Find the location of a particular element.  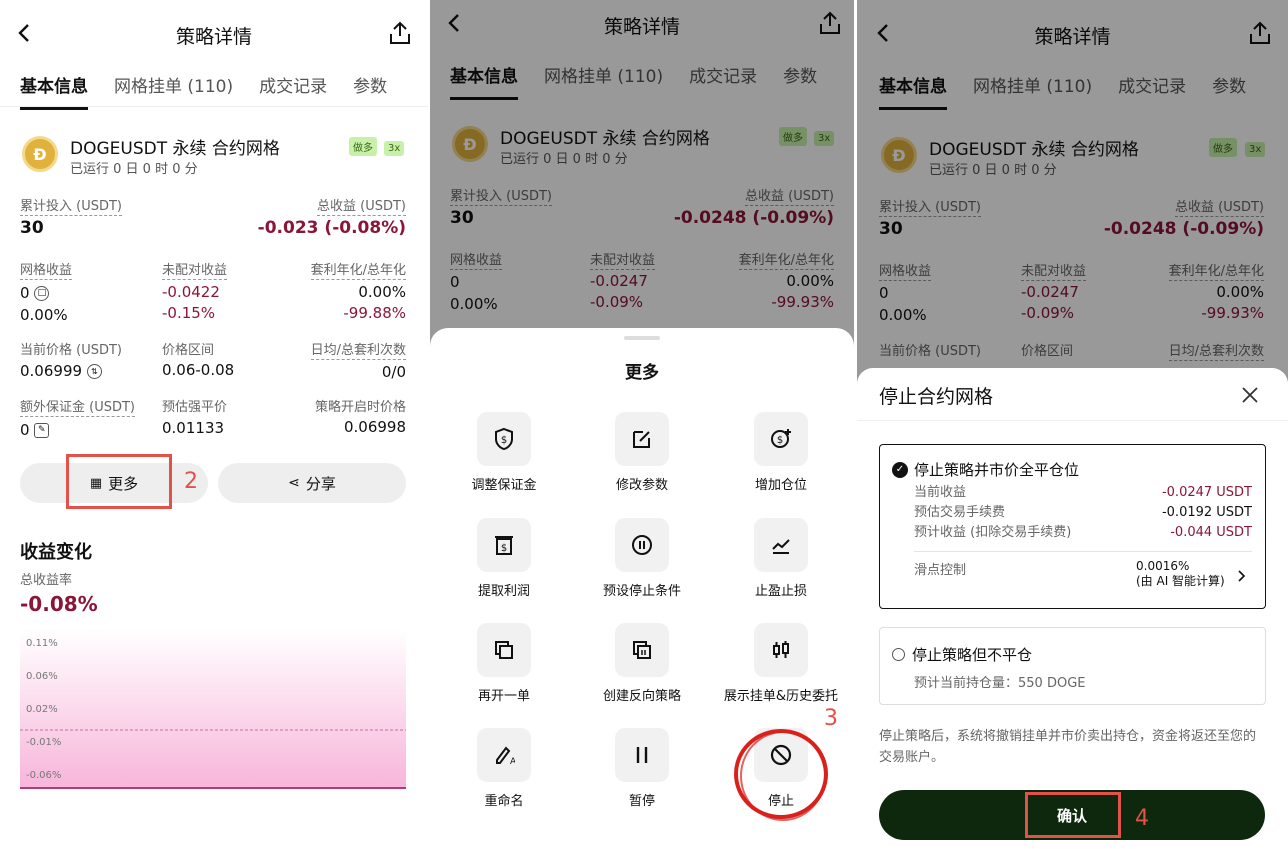

strategy-runtime: 已运行 0 日 0 时 0 分 is located at coordinates (134, 169).